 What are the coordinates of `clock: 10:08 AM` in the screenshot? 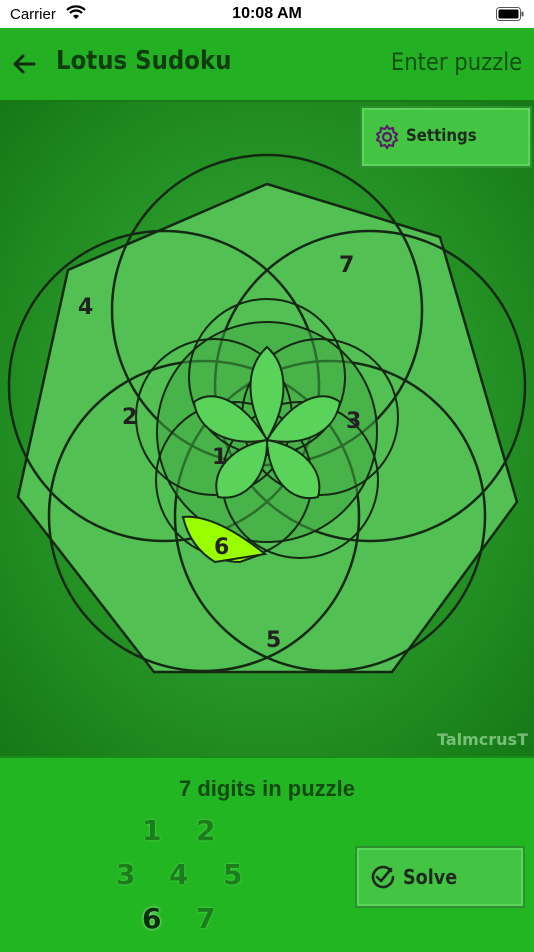 It's located at (267, 13).